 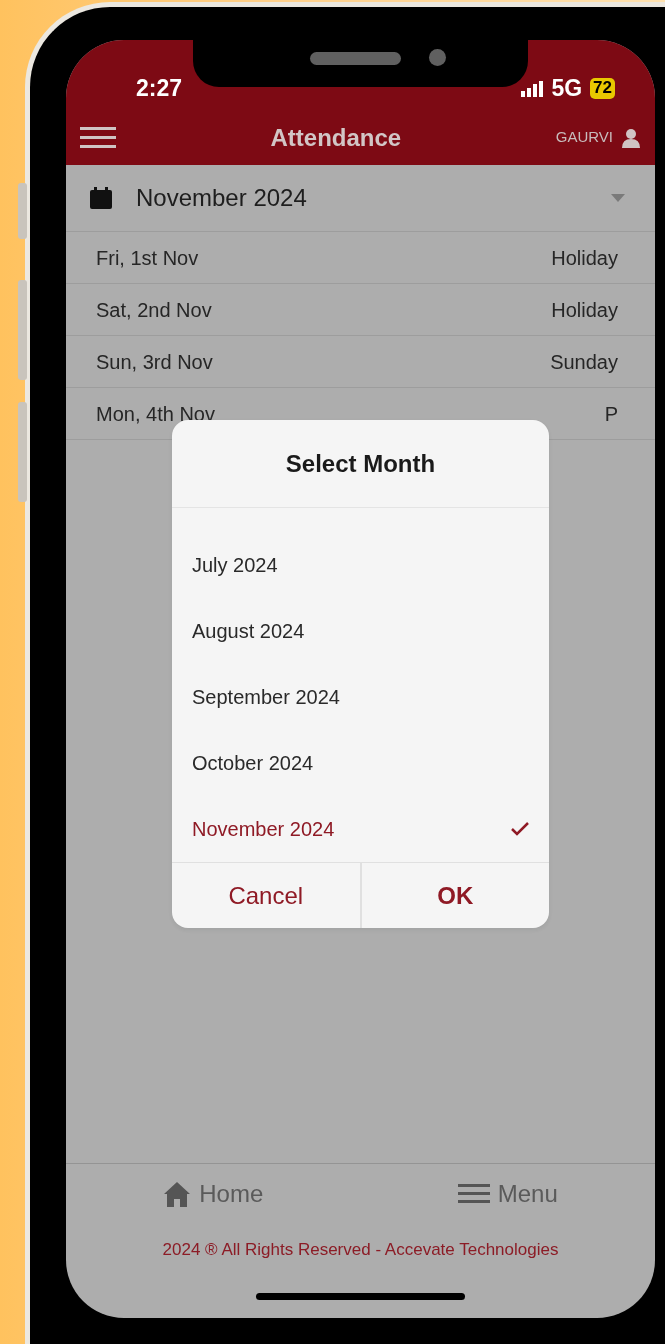 What do you see at coordinates (618, 198) in the screenshot?
I see `caret-icon` at bounding box center [618, 198].